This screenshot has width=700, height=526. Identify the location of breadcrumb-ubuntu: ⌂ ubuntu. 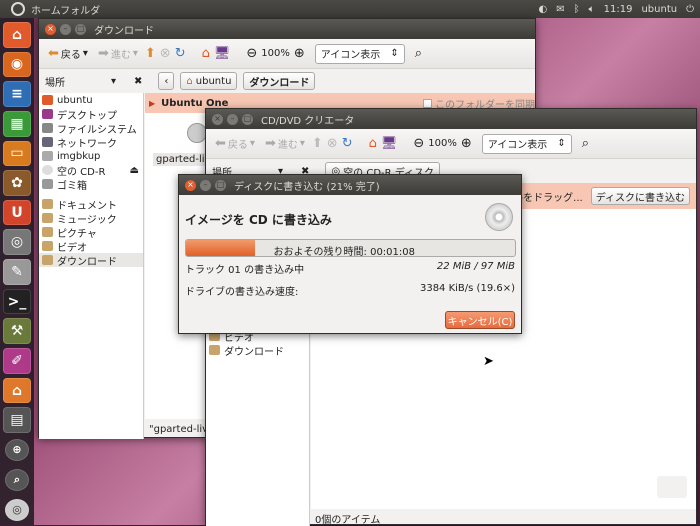
(209, 81).